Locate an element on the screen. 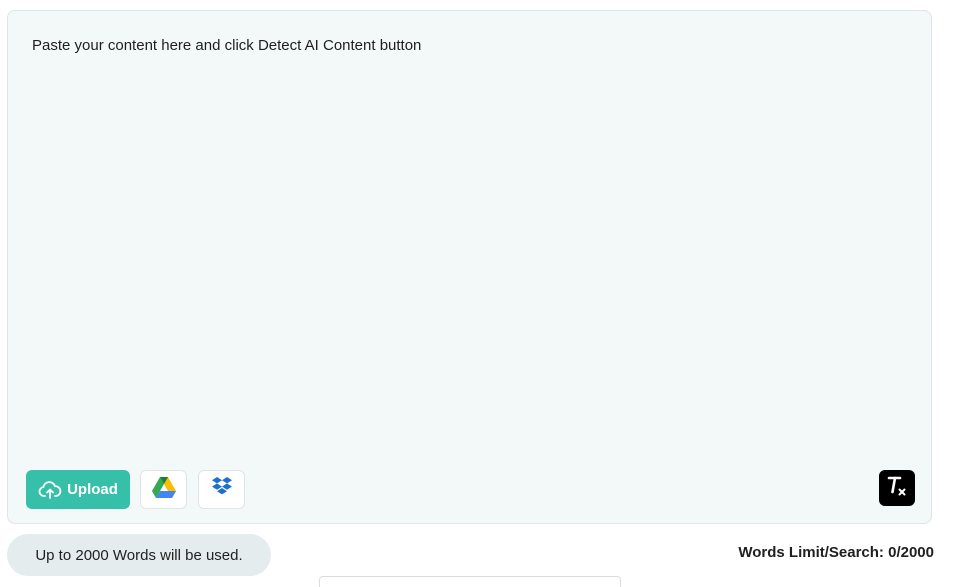 This screenshot has width=953, height=587. clear-format-icon is located at coordinates (897, 488).